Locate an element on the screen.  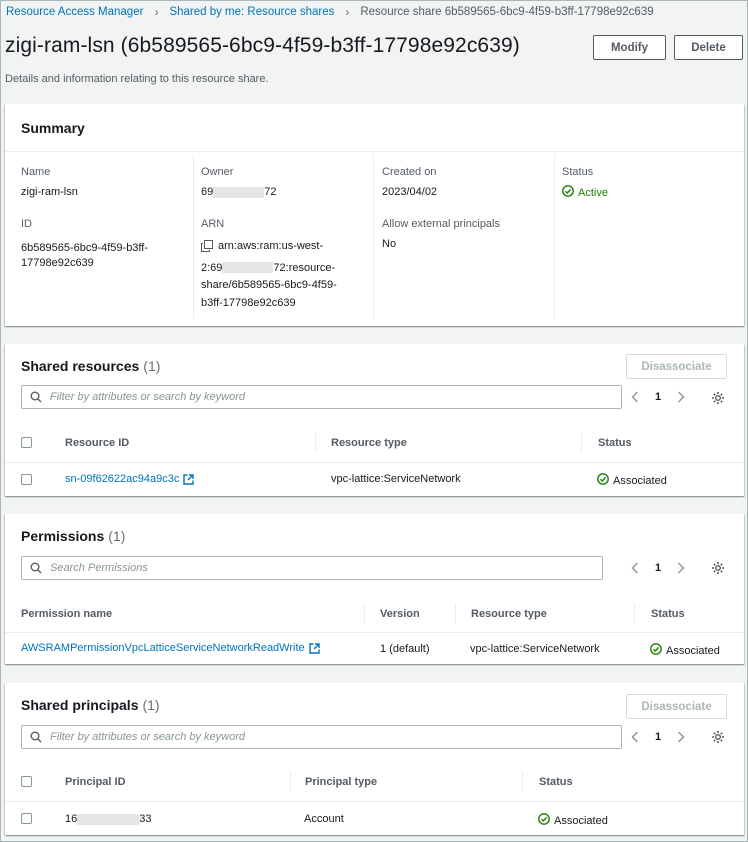
column-header: Version is located at coordinates (400, 614).